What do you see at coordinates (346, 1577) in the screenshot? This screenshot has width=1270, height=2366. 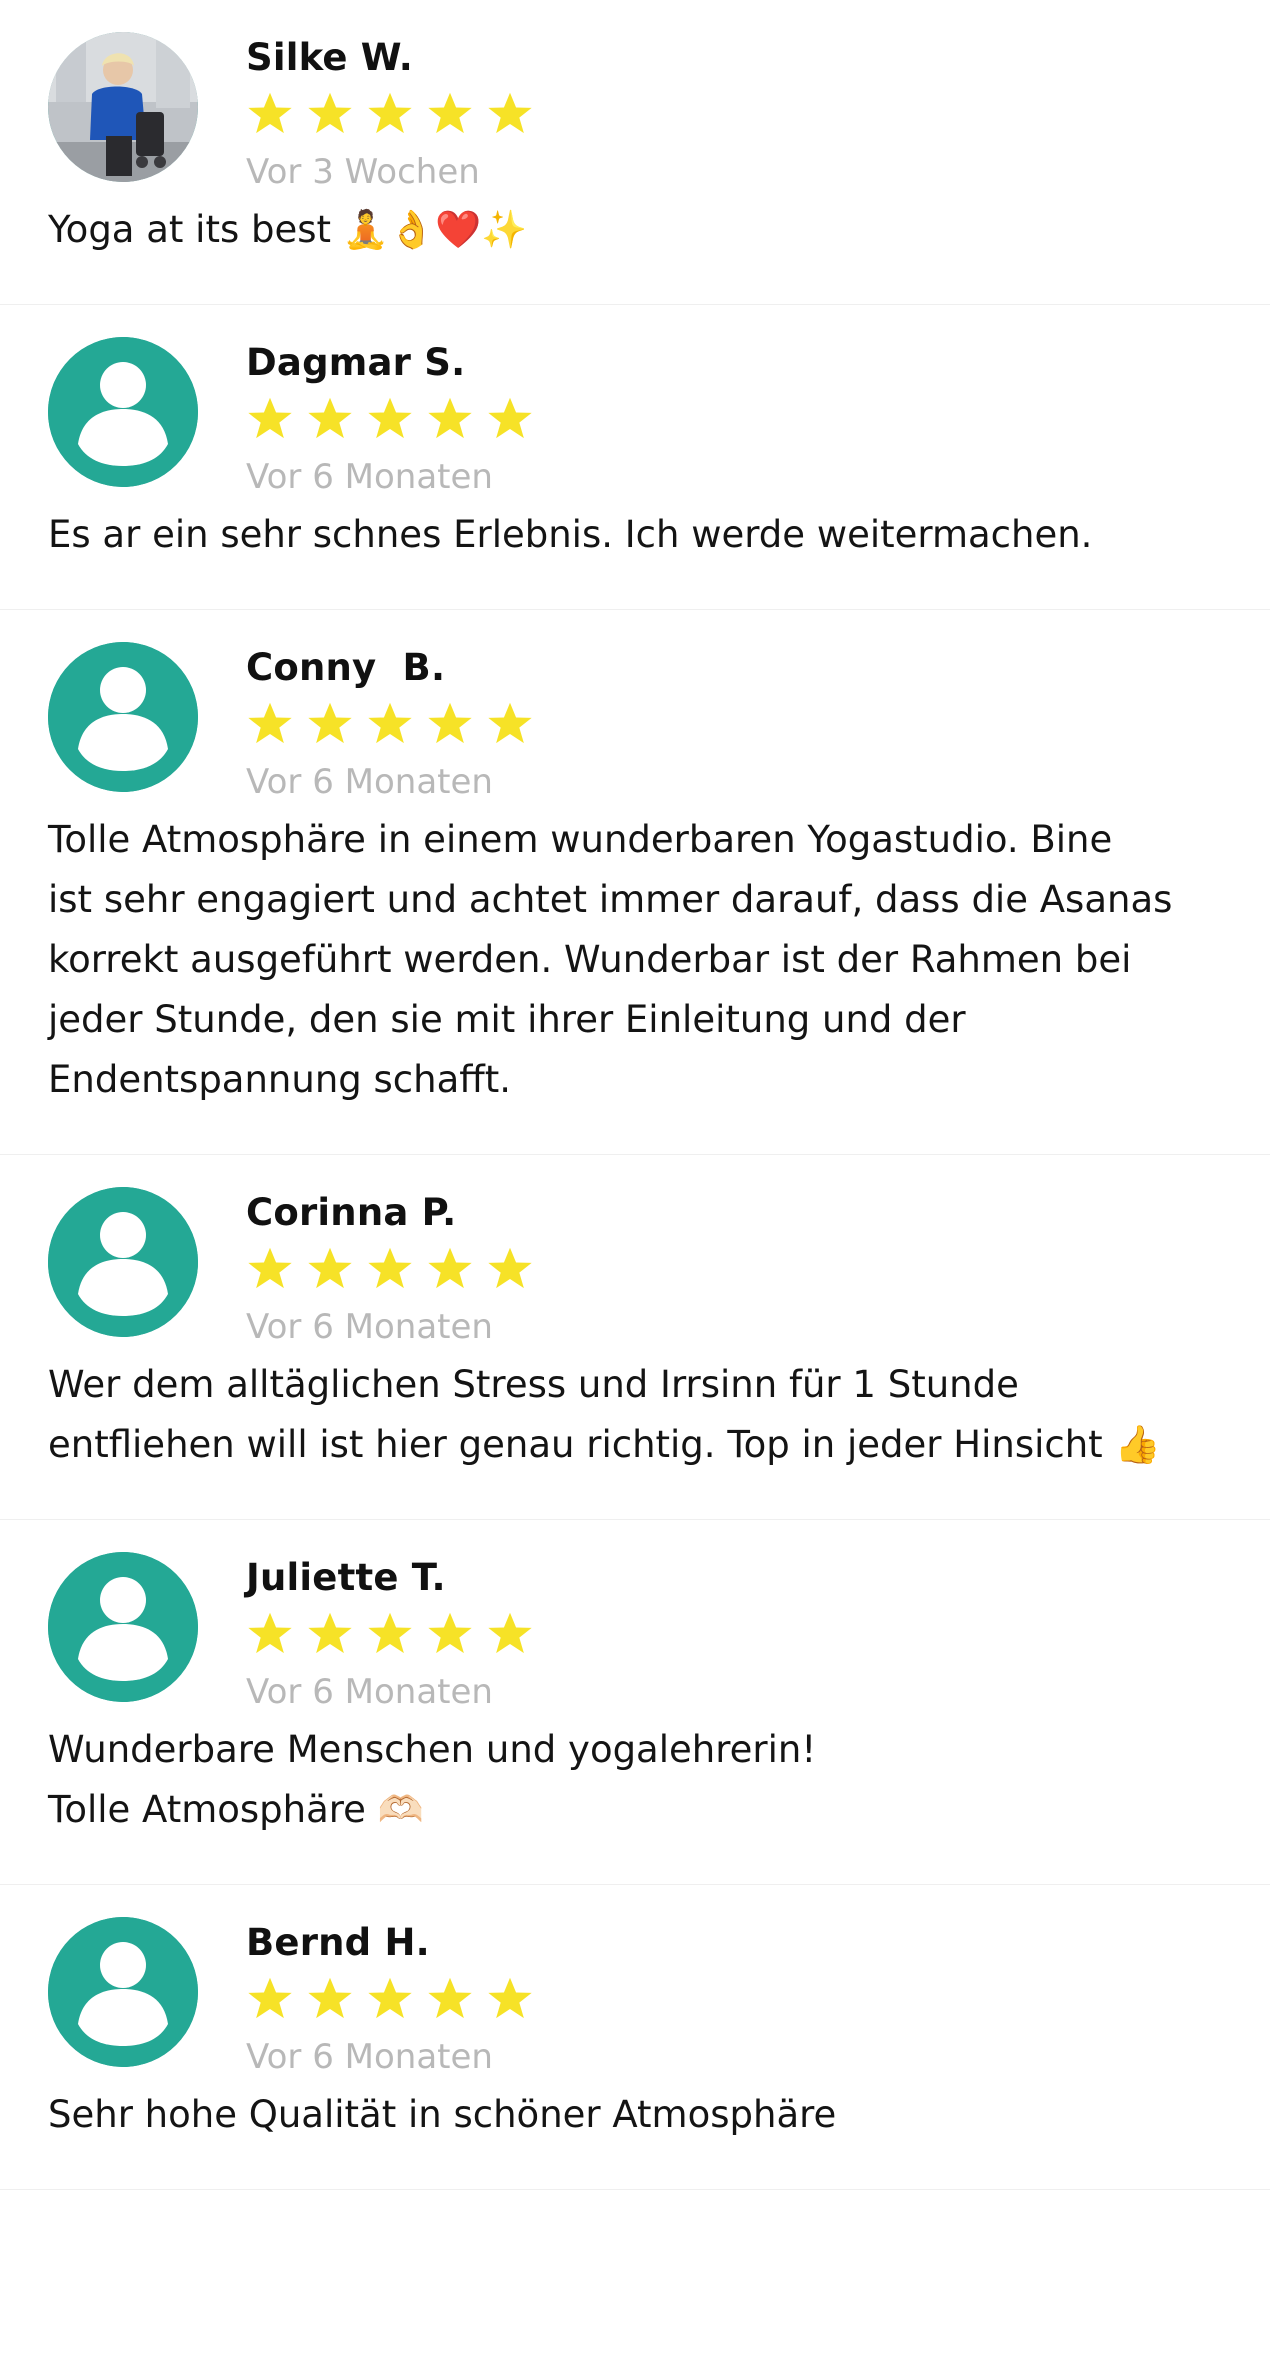 I see `reviewer-name: Juliette T.` at bounding box center [346, 1577].